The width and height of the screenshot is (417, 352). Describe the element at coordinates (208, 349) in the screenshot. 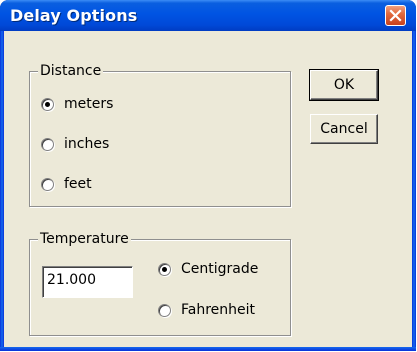

I see `window-frame-bottom` at that location.